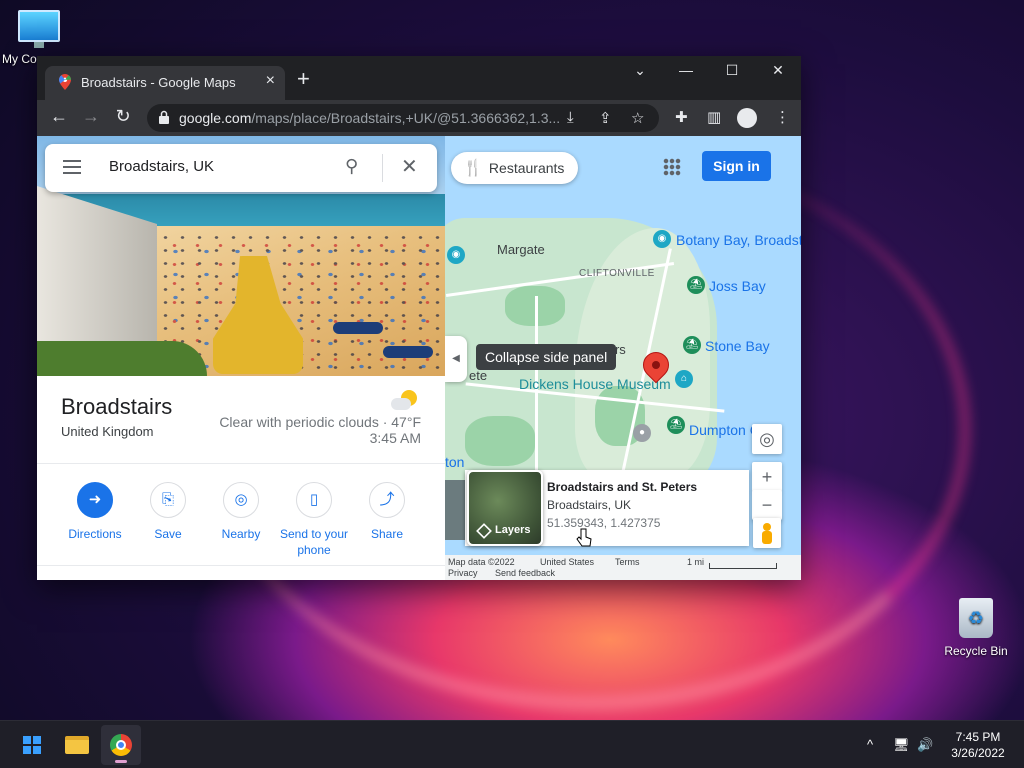 The image size is (1024, 768). I want to click on map-label-dumpton: Dumpton G, so click(725, 430).